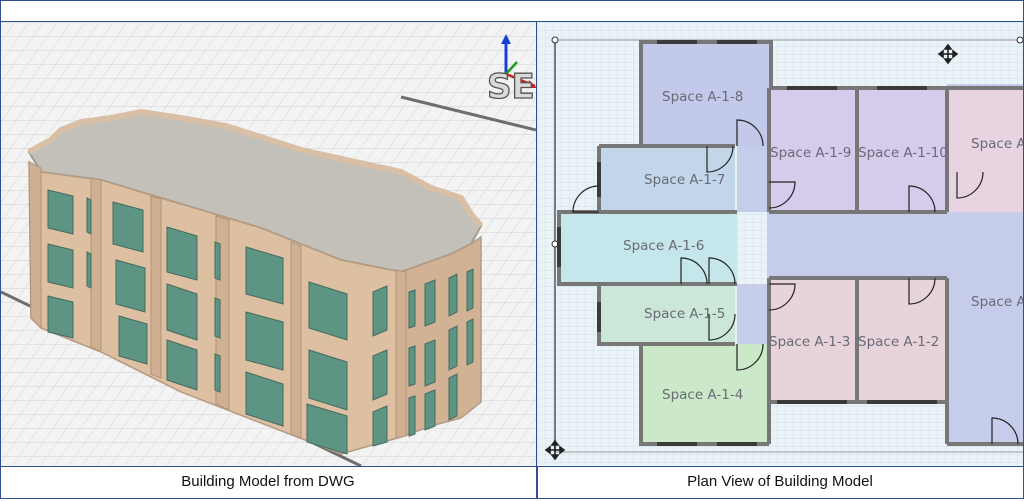 The image size is (1024, 501). Describe the element at coordinates (702, 395) in the screenshot. I see `room-label-a14: Space A-1-4` at that location.